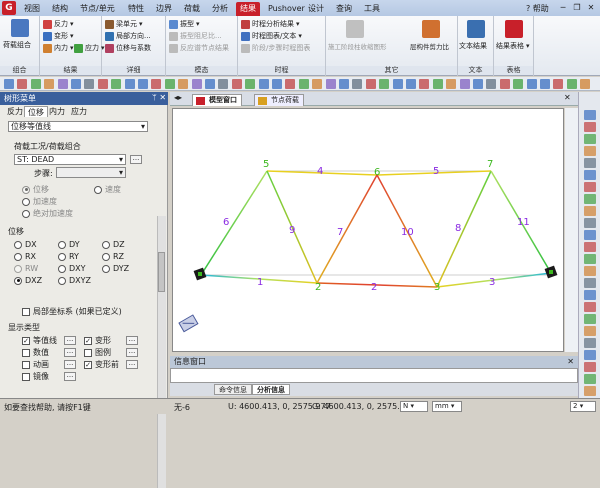 The height and width of the screenshot is (488, 600). I want to click on timehistory-graph-button: 时程图表/文本 ▾, so click(271, 36).